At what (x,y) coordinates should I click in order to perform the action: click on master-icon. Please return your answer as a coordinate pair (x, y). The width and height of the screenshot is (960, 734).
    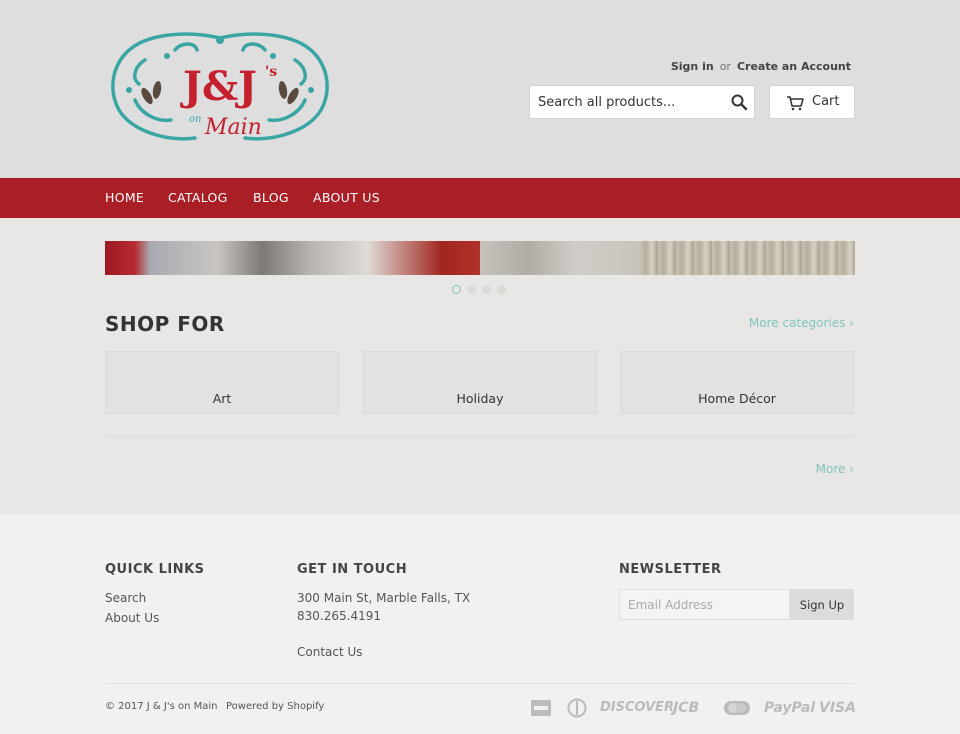
    Looking at the image, I should click on (737, 708).